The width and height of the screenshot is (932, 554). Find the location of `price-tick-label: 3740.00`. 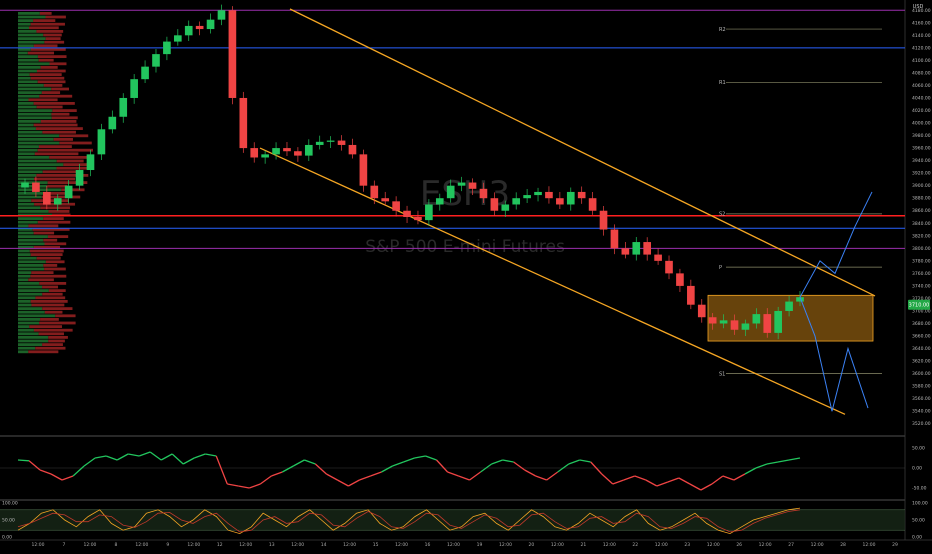

price-tick-label: 3740.00 is located at coordinates (921, 286).